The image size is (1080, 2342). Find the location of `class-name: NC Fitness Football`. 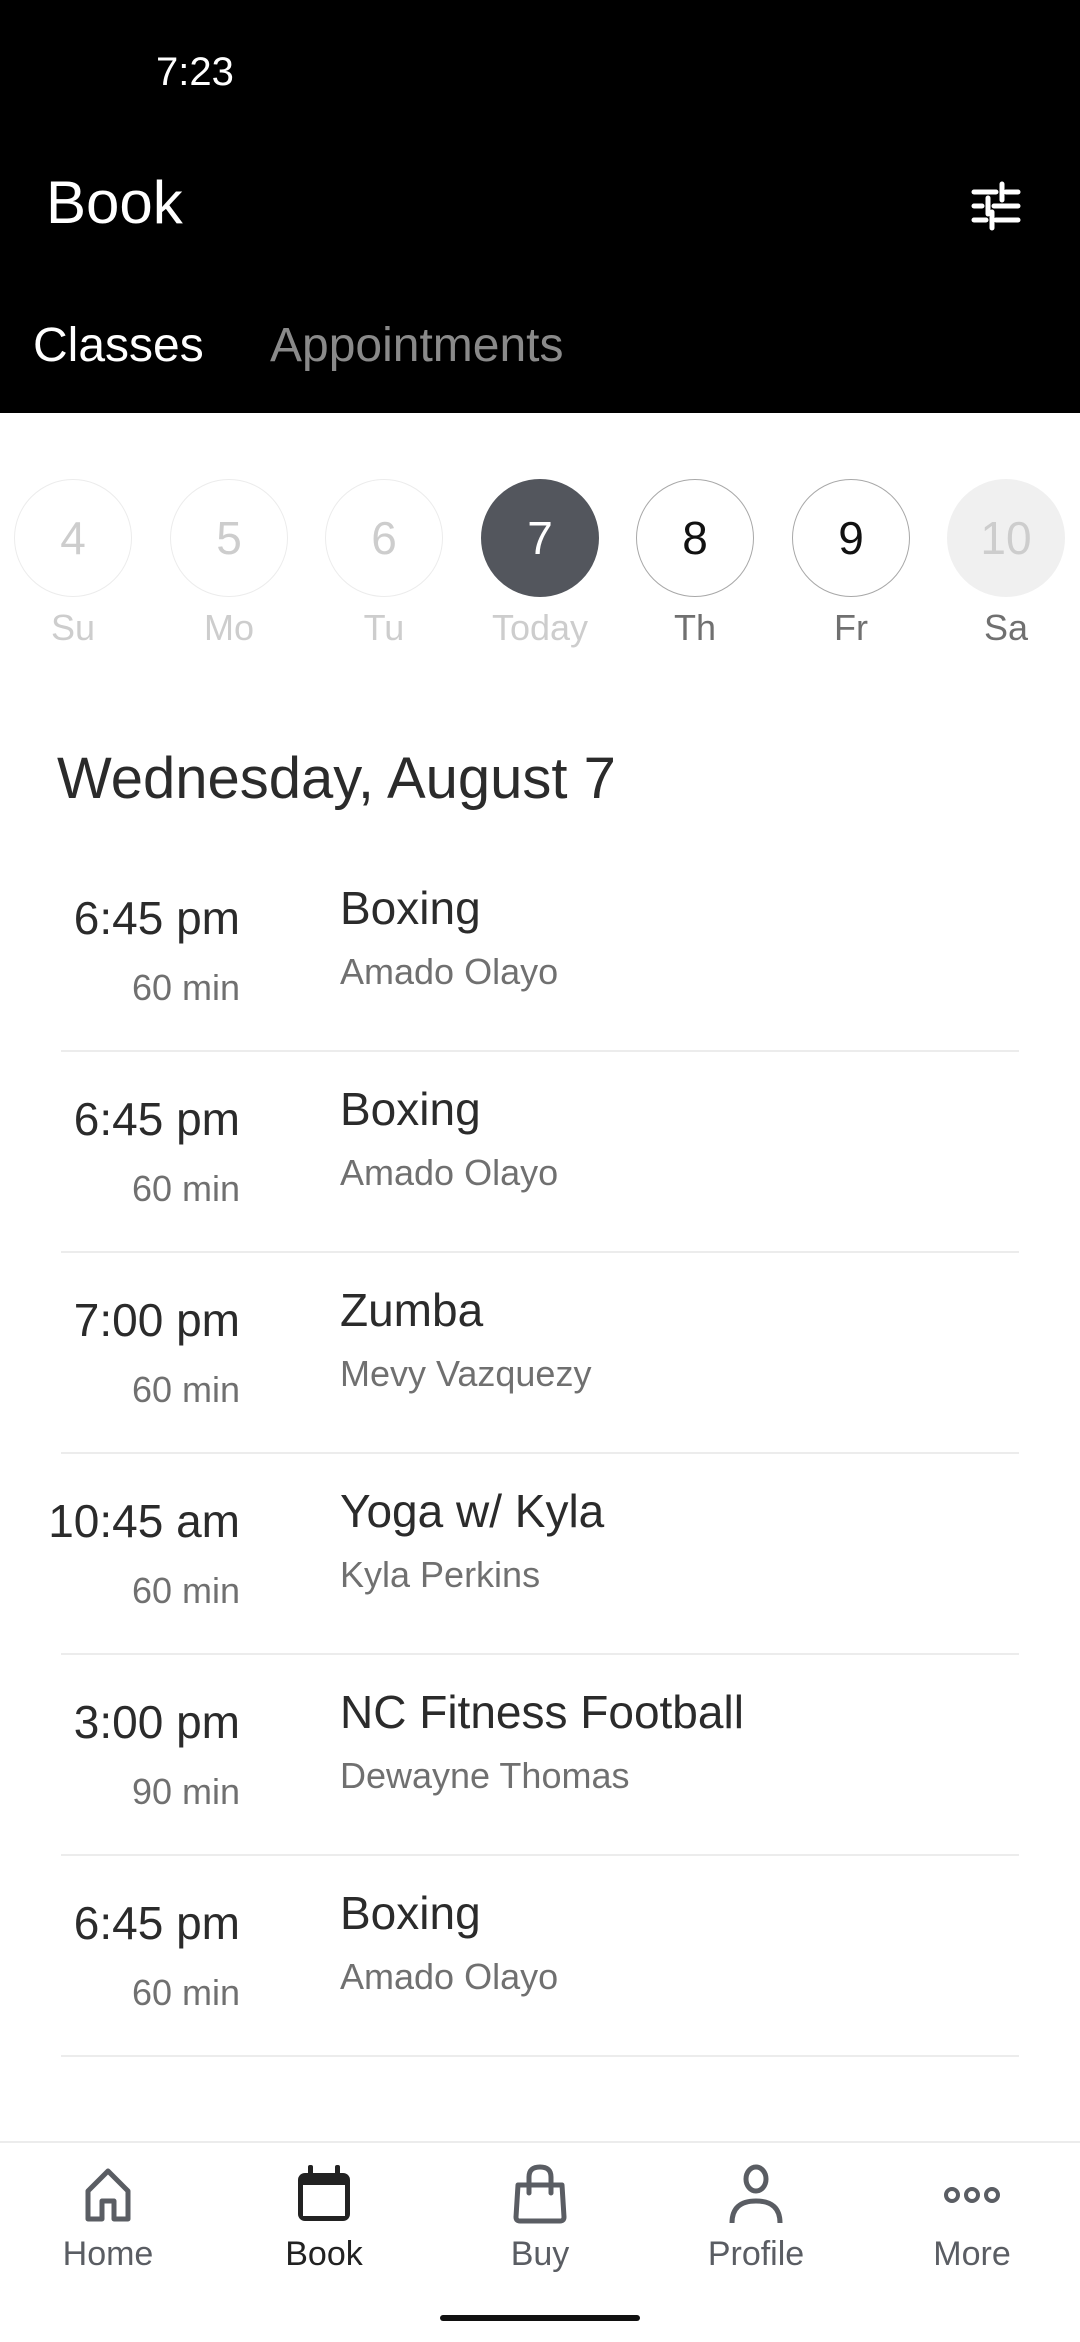

class-name: NC Fitness Football is located at coordinates (542, 1712).